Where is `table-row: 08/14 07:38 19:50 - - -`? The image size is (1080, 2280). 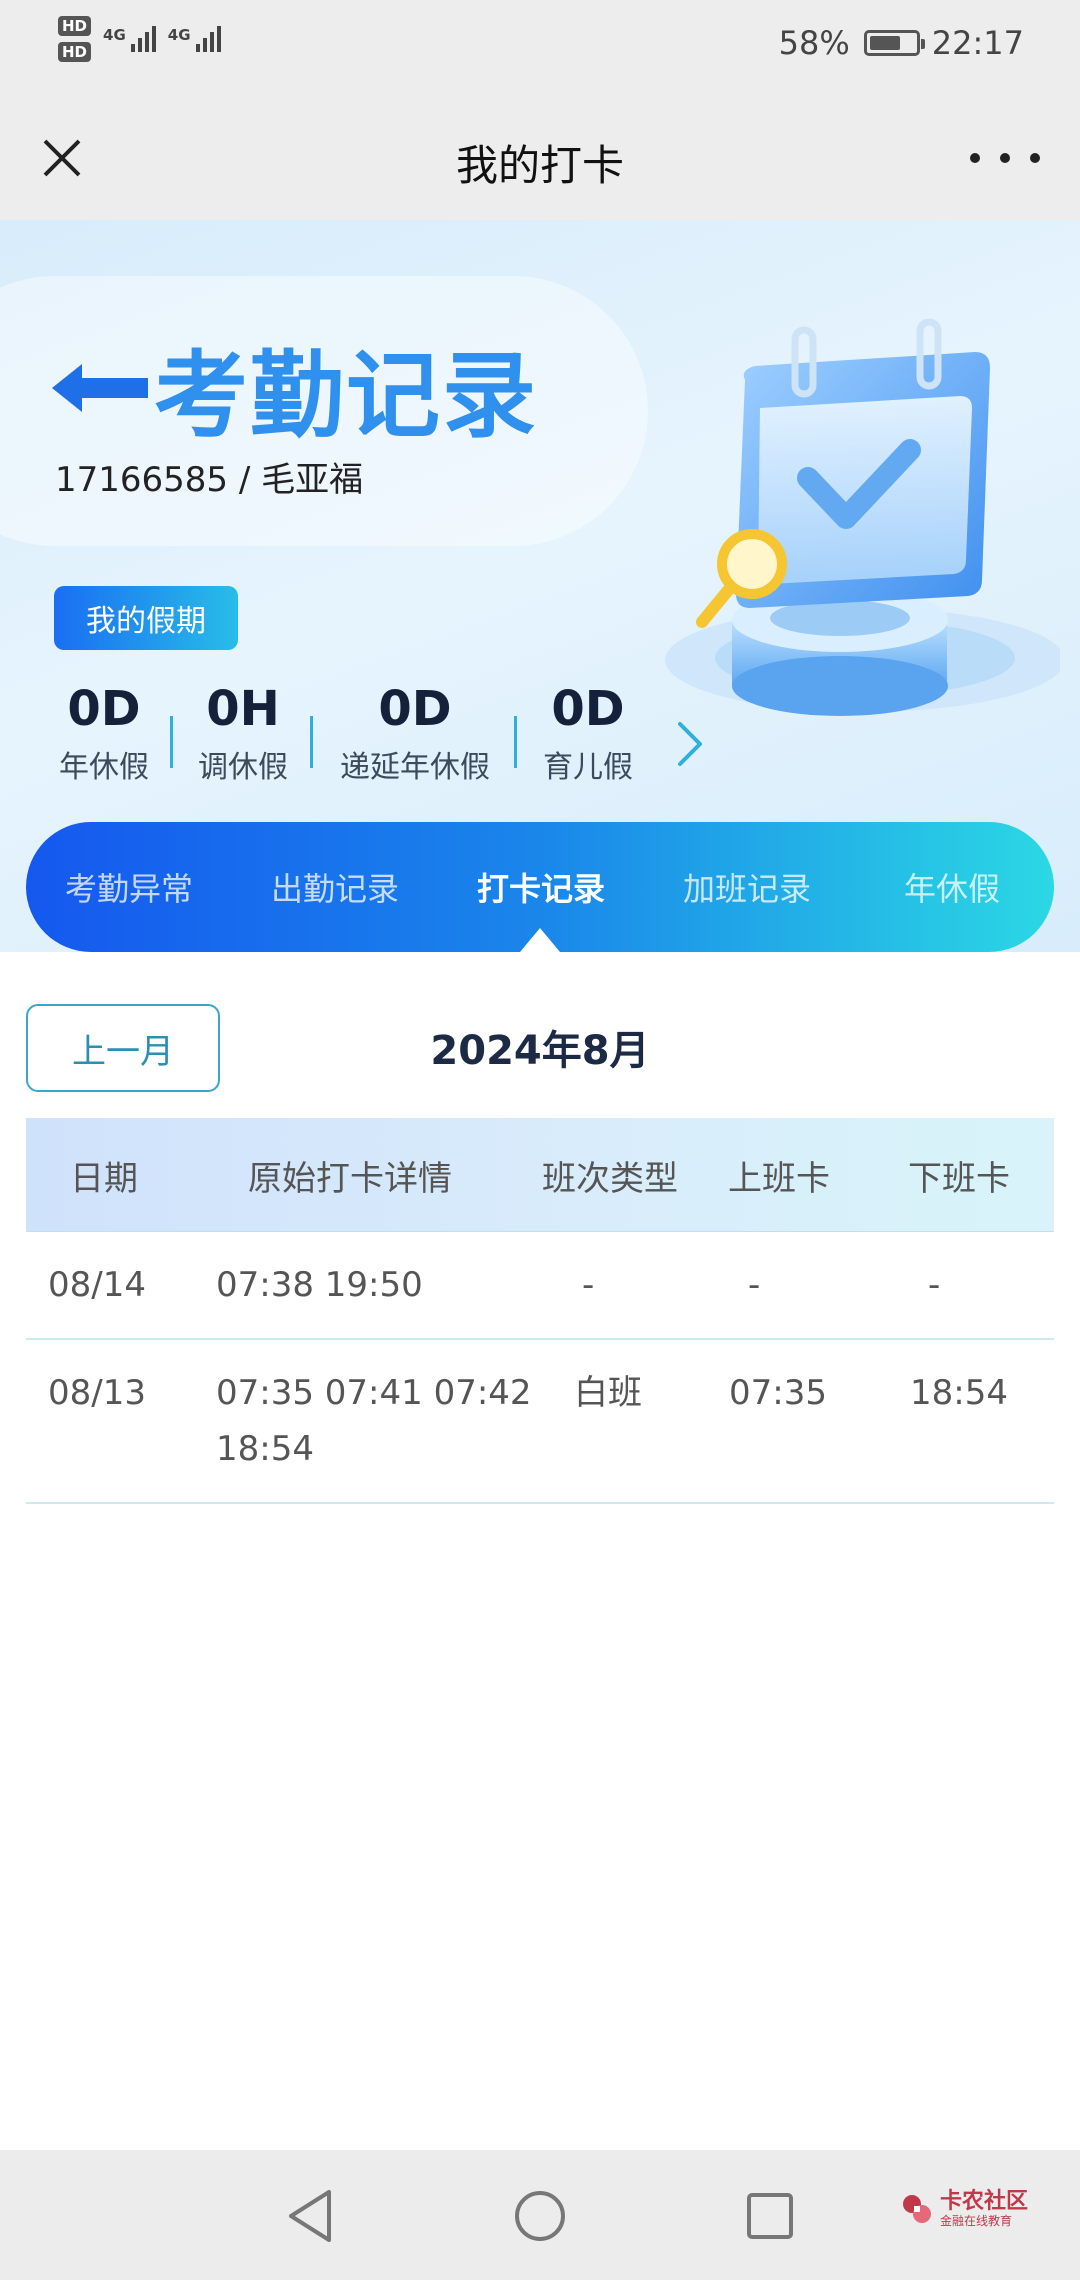
table-row: 08/14 07:38 19:50 - - - is located at coordinates (540, 1286).